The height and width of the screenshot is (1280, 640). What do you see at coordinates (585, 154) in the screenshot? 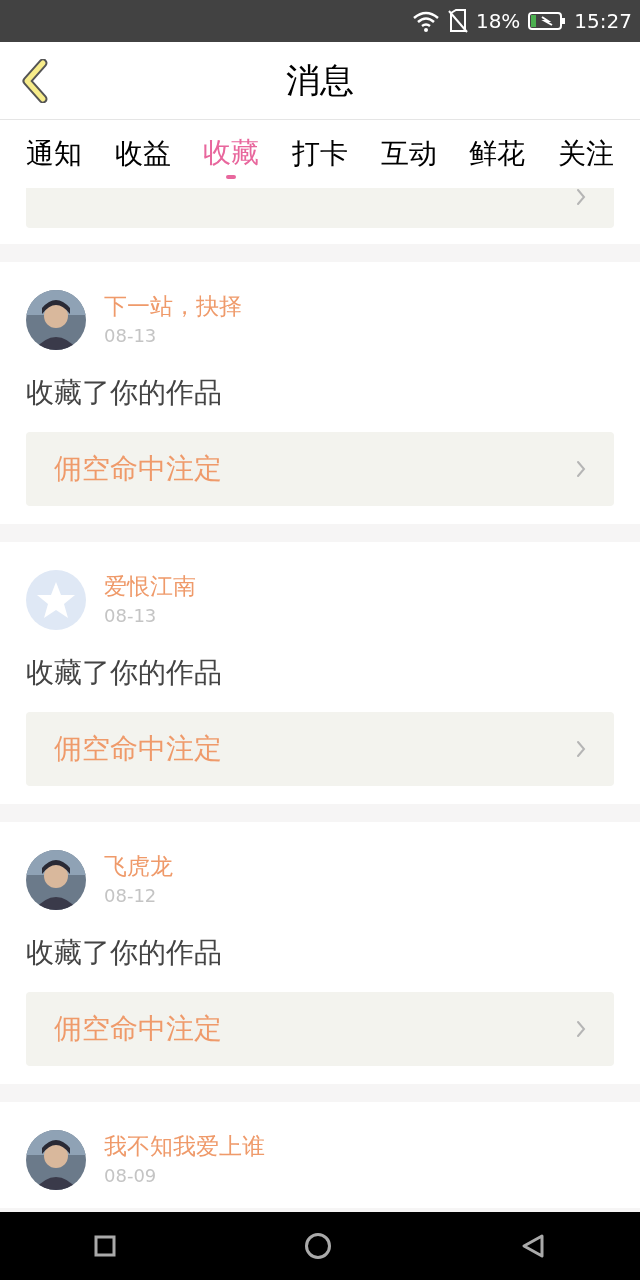
I see `tab: 关注` at bounding box center [585, 154].